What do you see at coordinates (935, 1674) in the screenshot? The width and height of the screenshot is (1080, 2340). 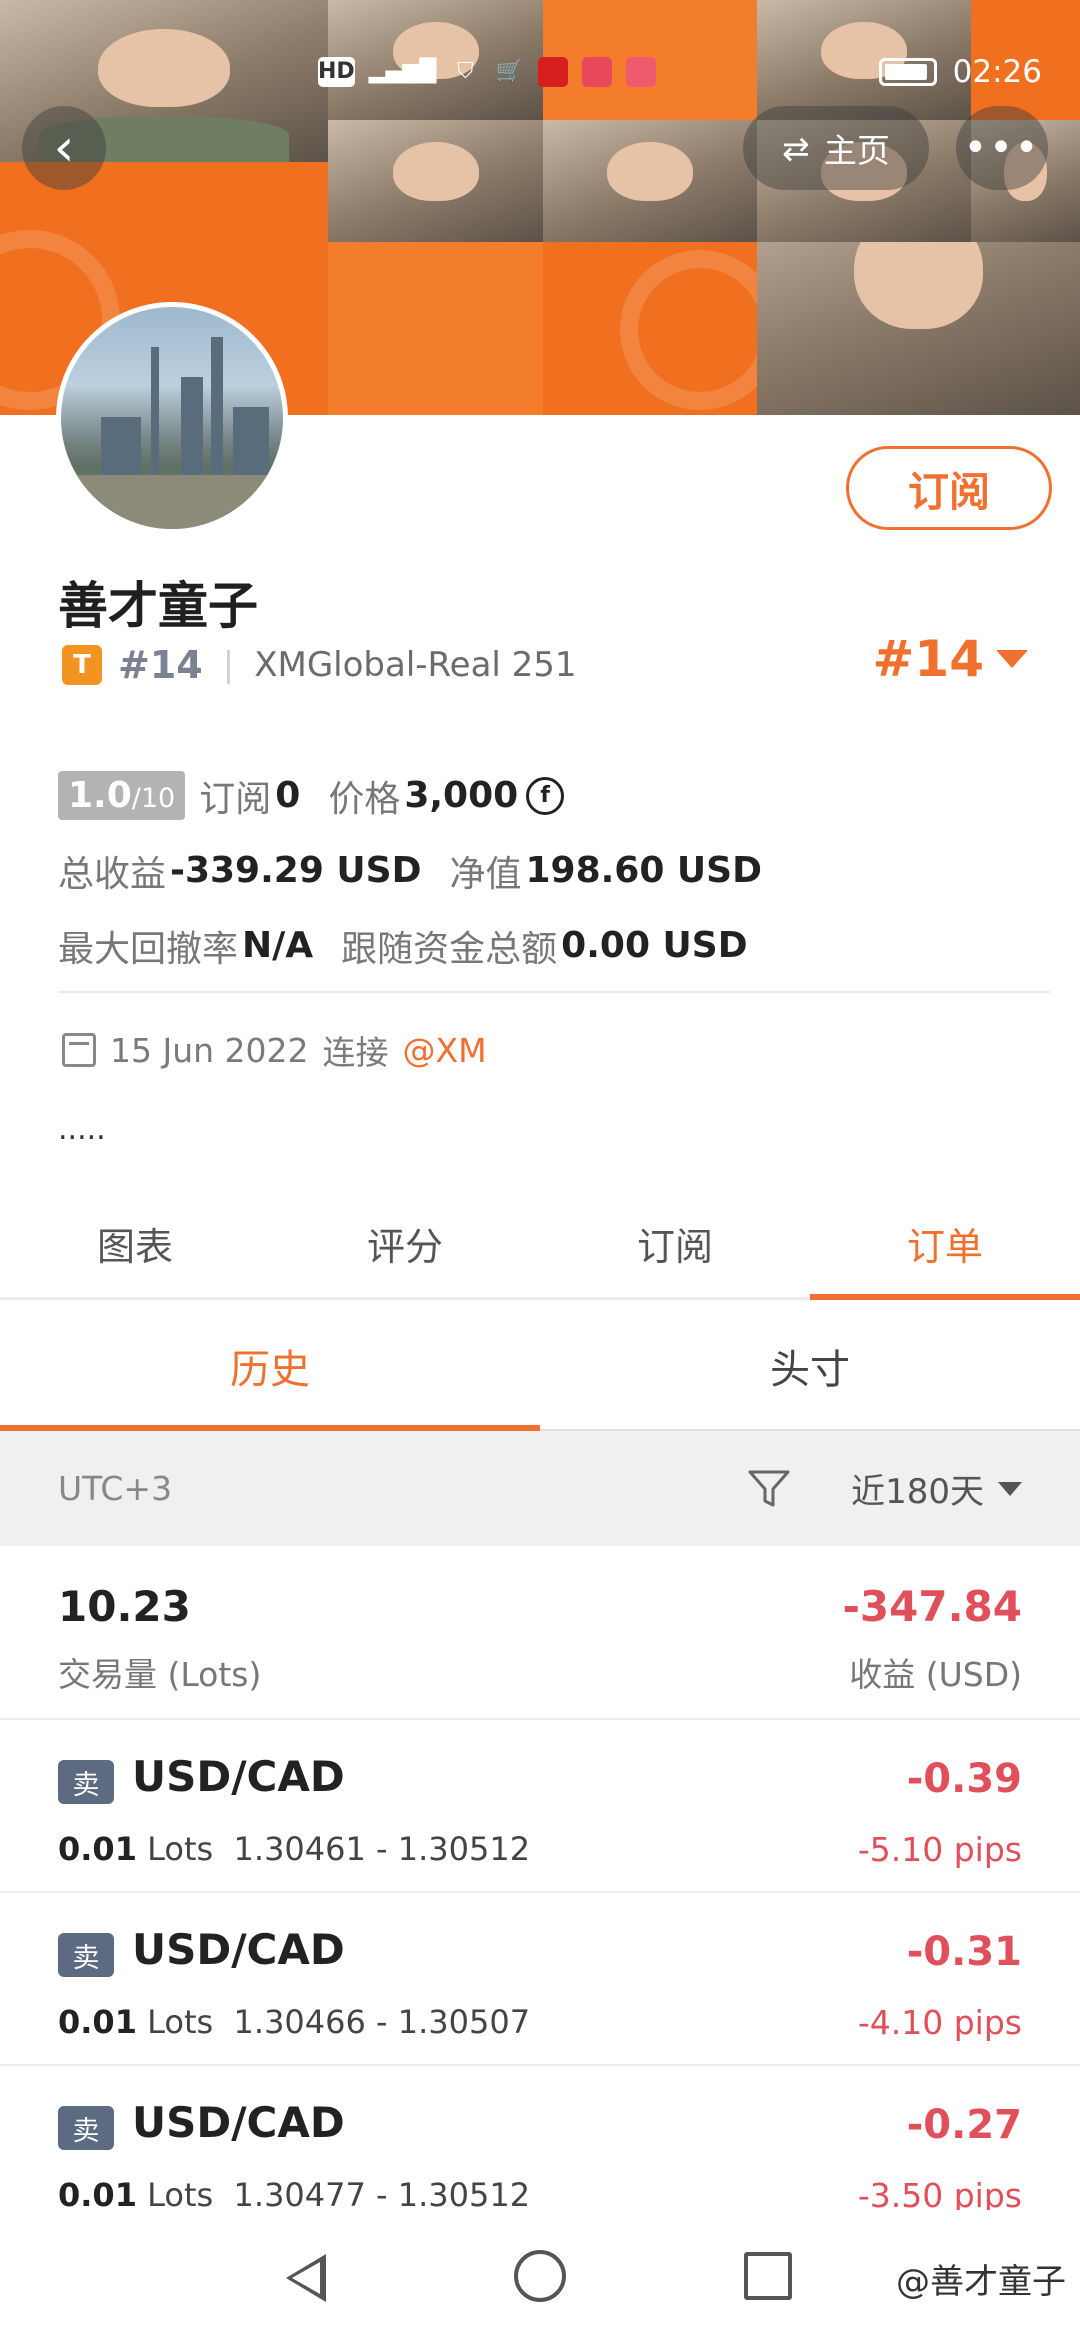 I see `total-orders-profit-label: 收益 (USD)` at bounding box center [935, 1674].